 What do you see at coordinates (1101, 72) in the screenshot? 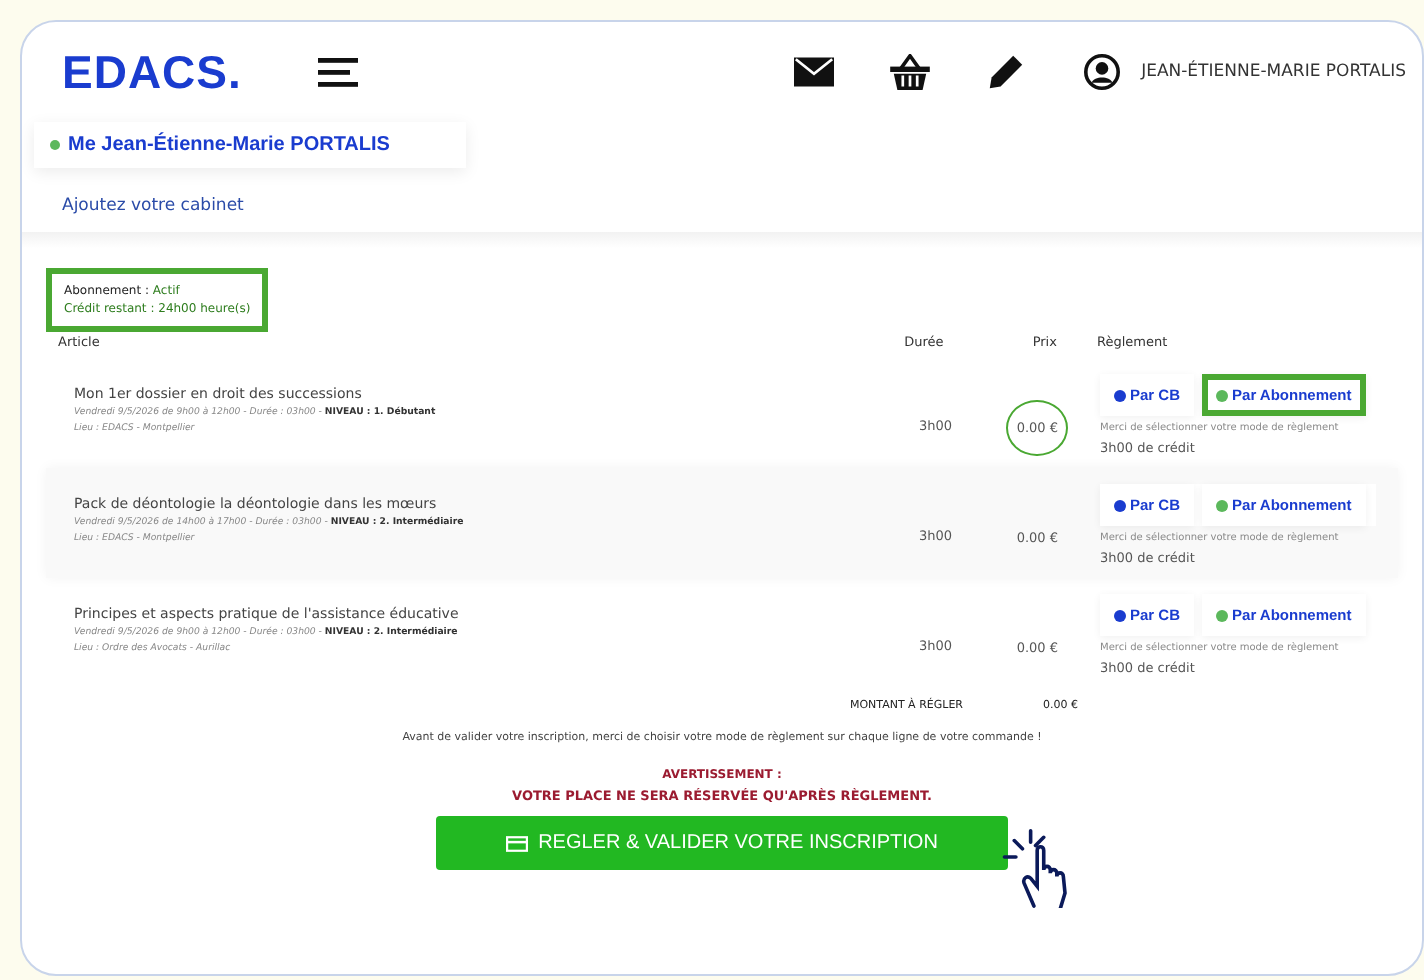
I see `user-icon` at bounding box center [1101, 72].